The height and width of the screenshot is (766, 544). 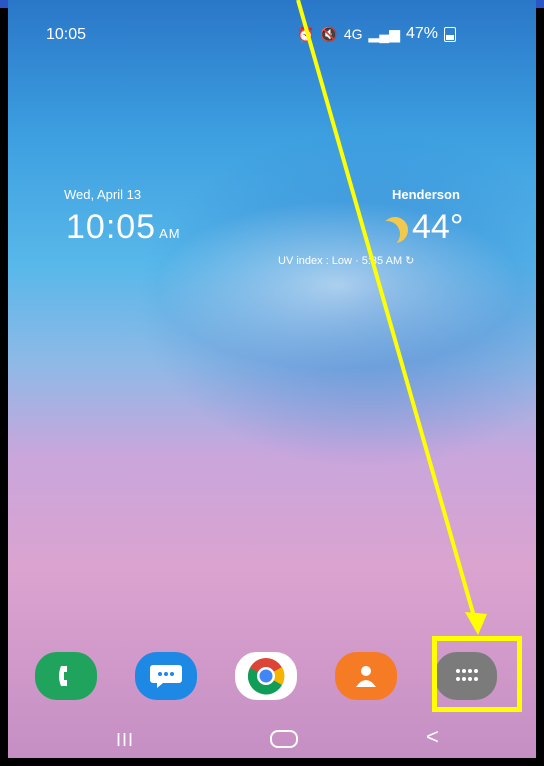 I want to click on alarm-icon: ⏰, so click(x=305, y=33).